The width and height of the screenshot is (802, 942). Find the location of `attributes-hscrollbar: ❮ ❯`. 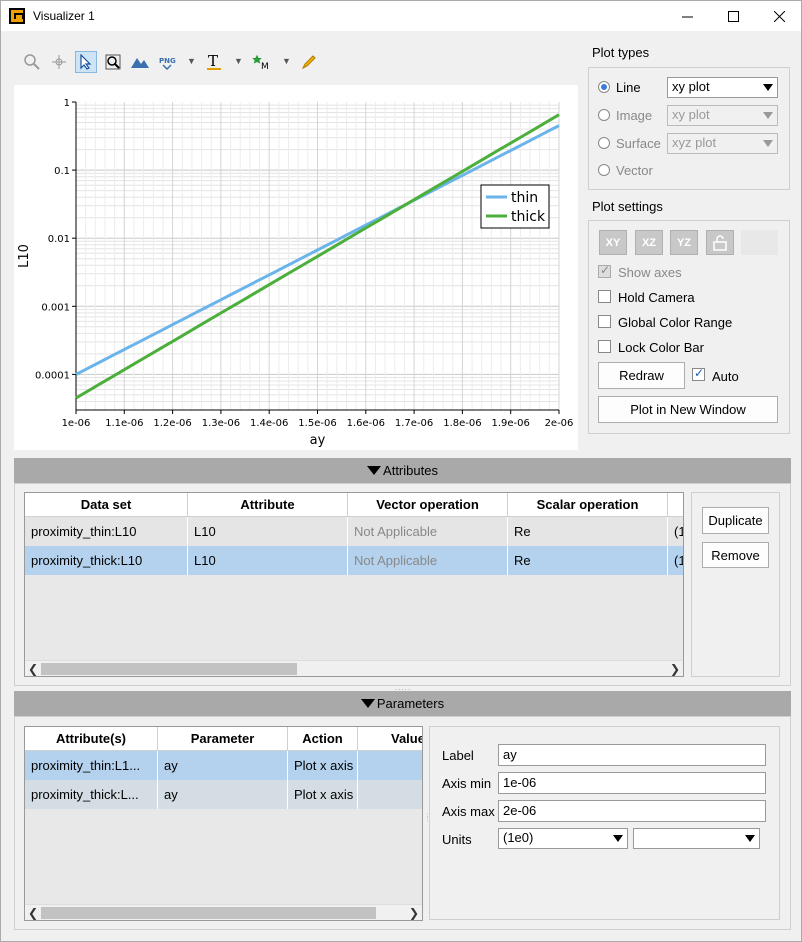

attributes-hscrollbar: ❮ ❯ is located at coordinates (354, 668).